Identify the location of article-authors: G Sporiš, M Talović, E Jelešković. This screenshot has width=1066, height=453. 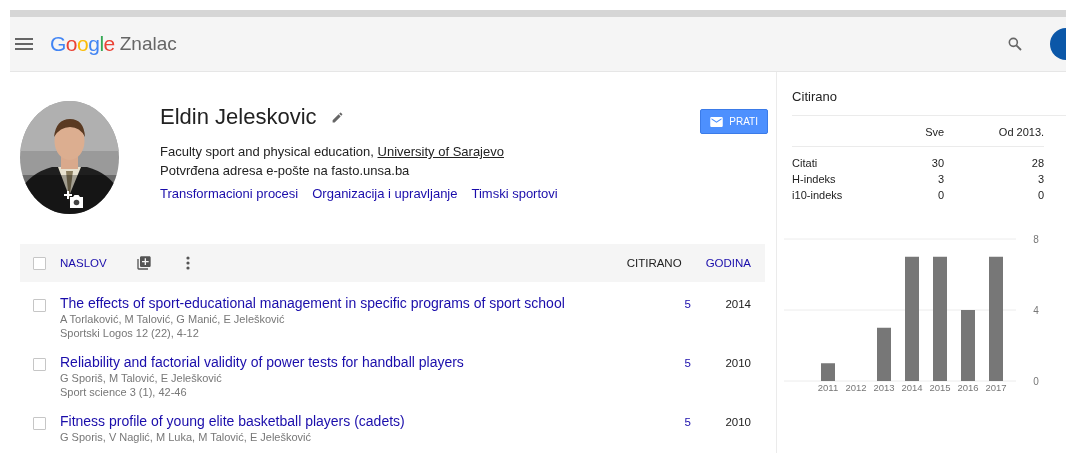
(141, 378).